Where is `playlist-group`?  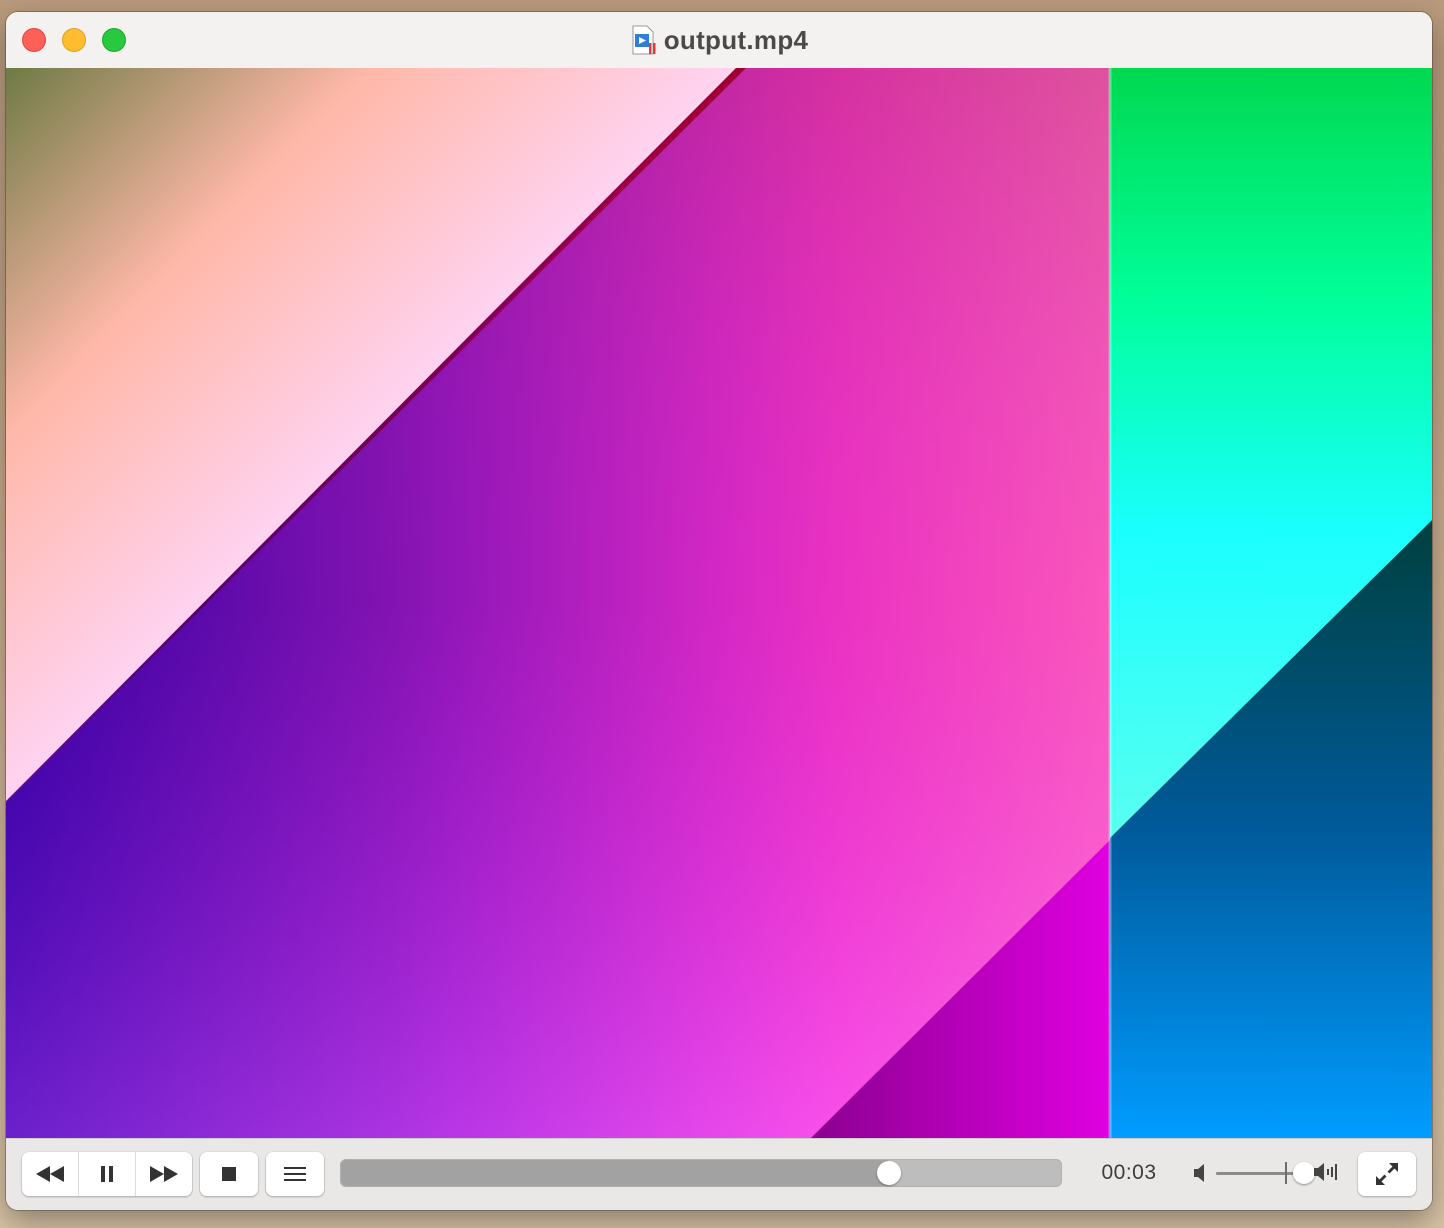 playlist-group is located at coordinates (295, 1174).